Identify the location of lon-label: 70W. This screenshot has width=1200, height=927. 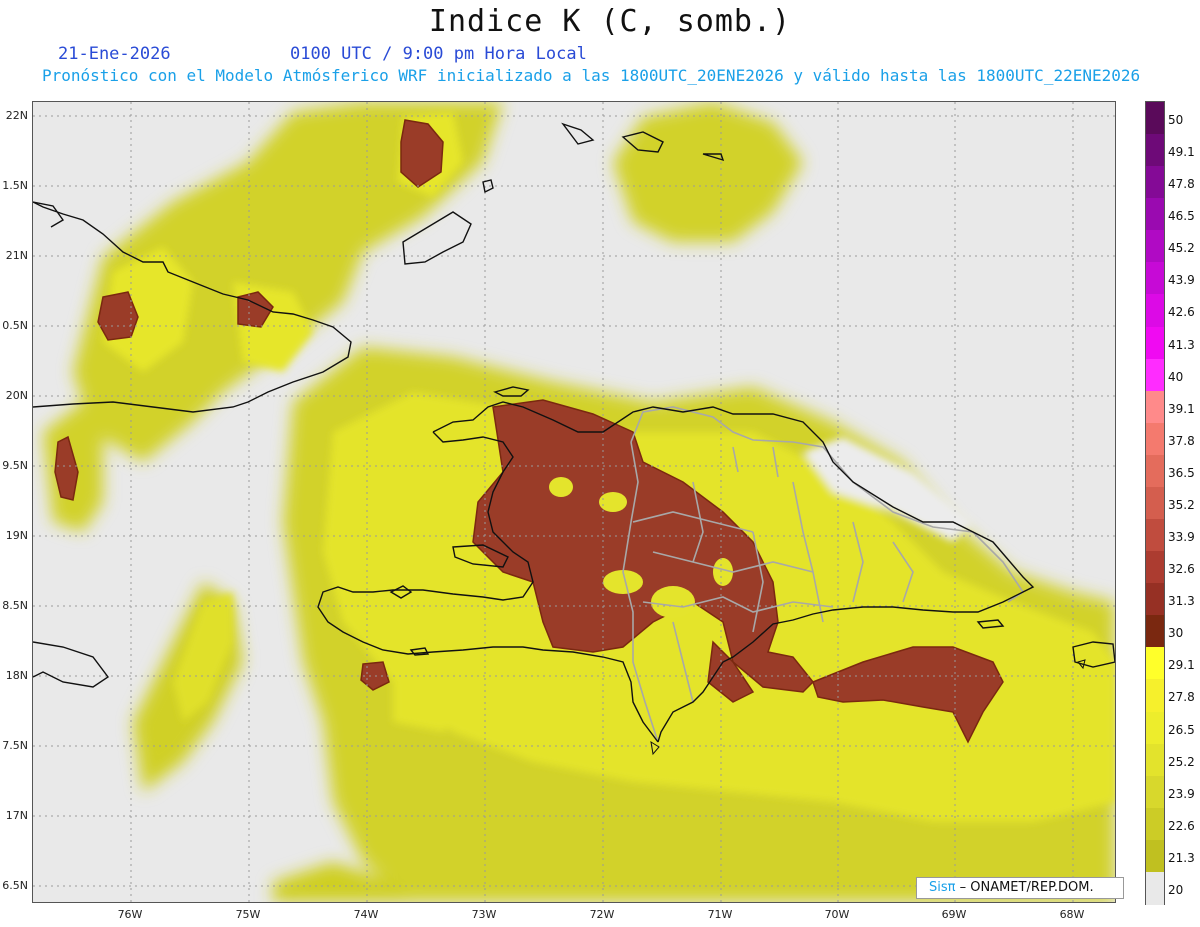
(837, 914).